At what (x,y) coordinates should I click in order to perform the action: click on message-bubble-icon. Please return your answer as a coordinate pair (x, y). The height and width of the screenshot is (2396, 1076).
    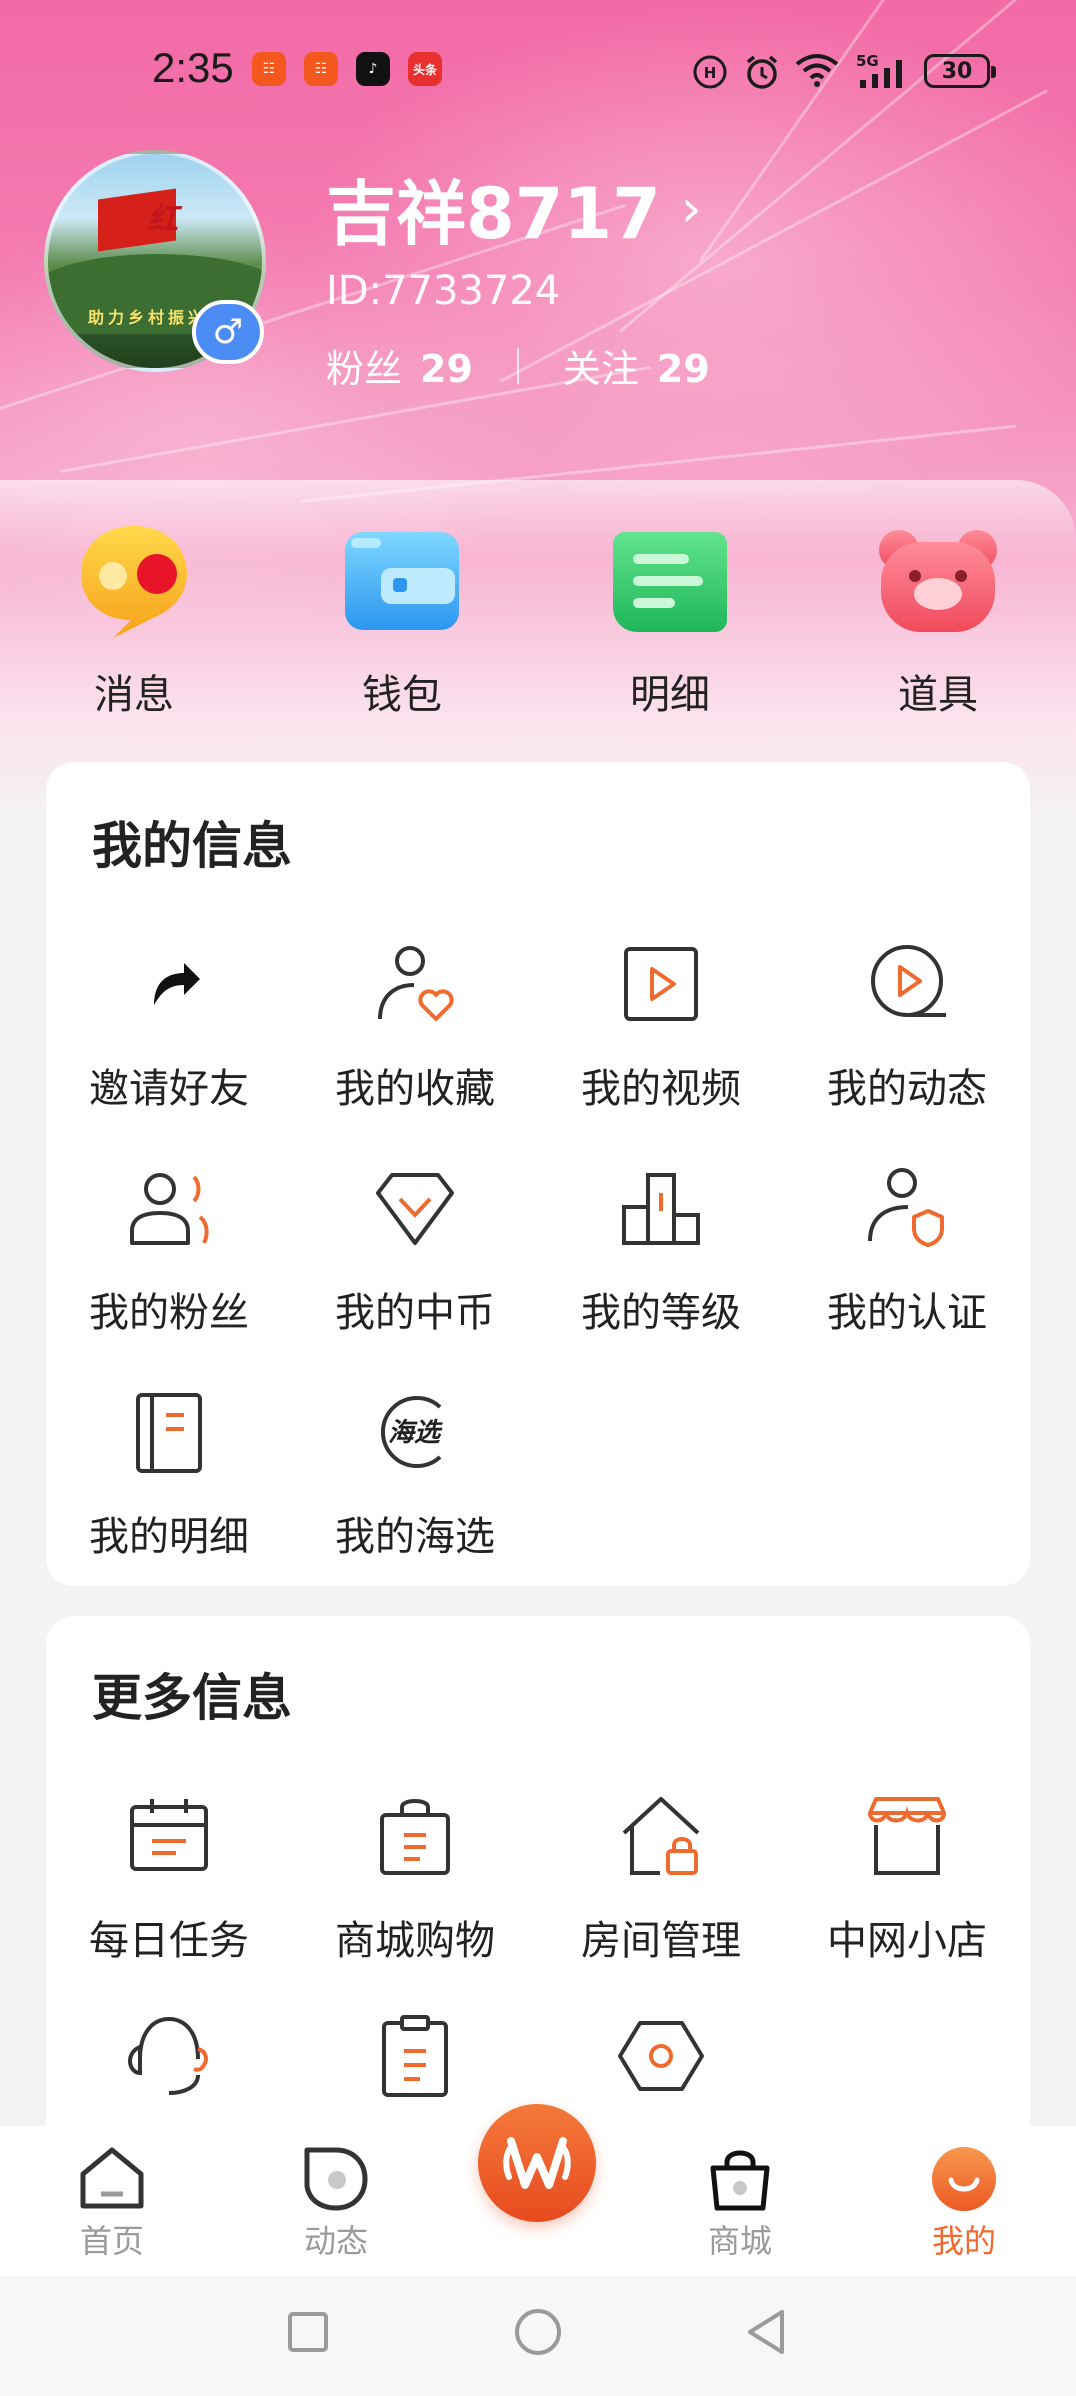
    Looking at the image, I should click on (134, 581).